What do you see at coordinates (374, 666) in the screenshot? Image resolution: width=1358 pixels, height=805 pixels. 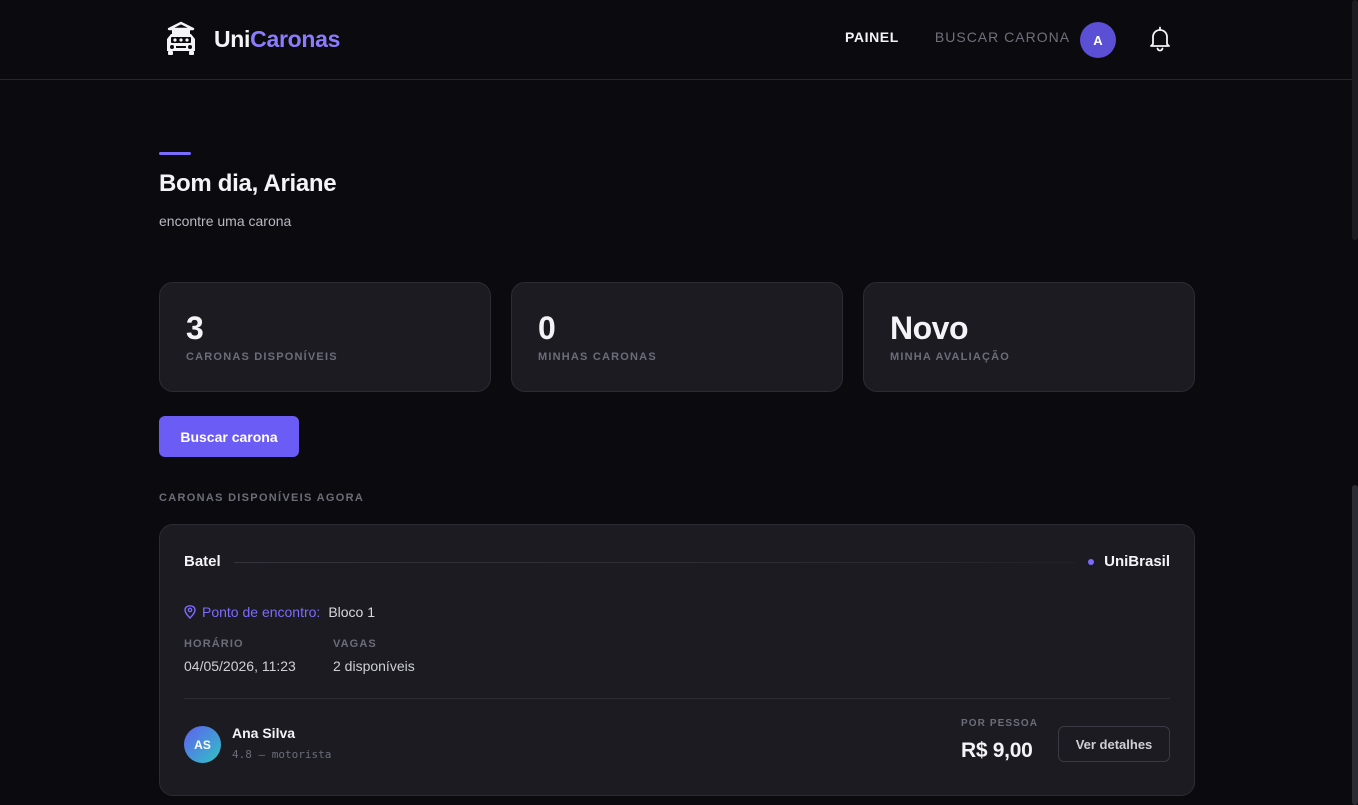 I see `ride-seats-value: 2 disponíveis` at bounding box center [374, 666].